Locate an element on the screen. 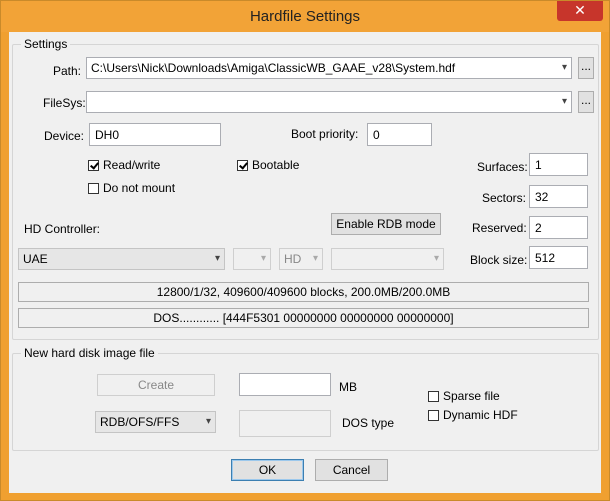 This screenshot has height=501, width=610. hd-controller-select: UAE ▾ is located at coordinates (121, 259).